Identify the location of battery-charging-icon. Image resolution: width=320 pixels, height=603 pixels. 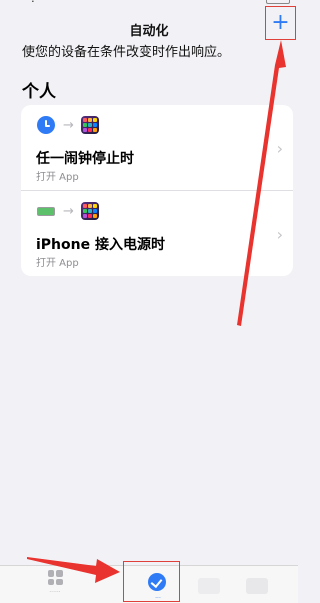
(46, 211).